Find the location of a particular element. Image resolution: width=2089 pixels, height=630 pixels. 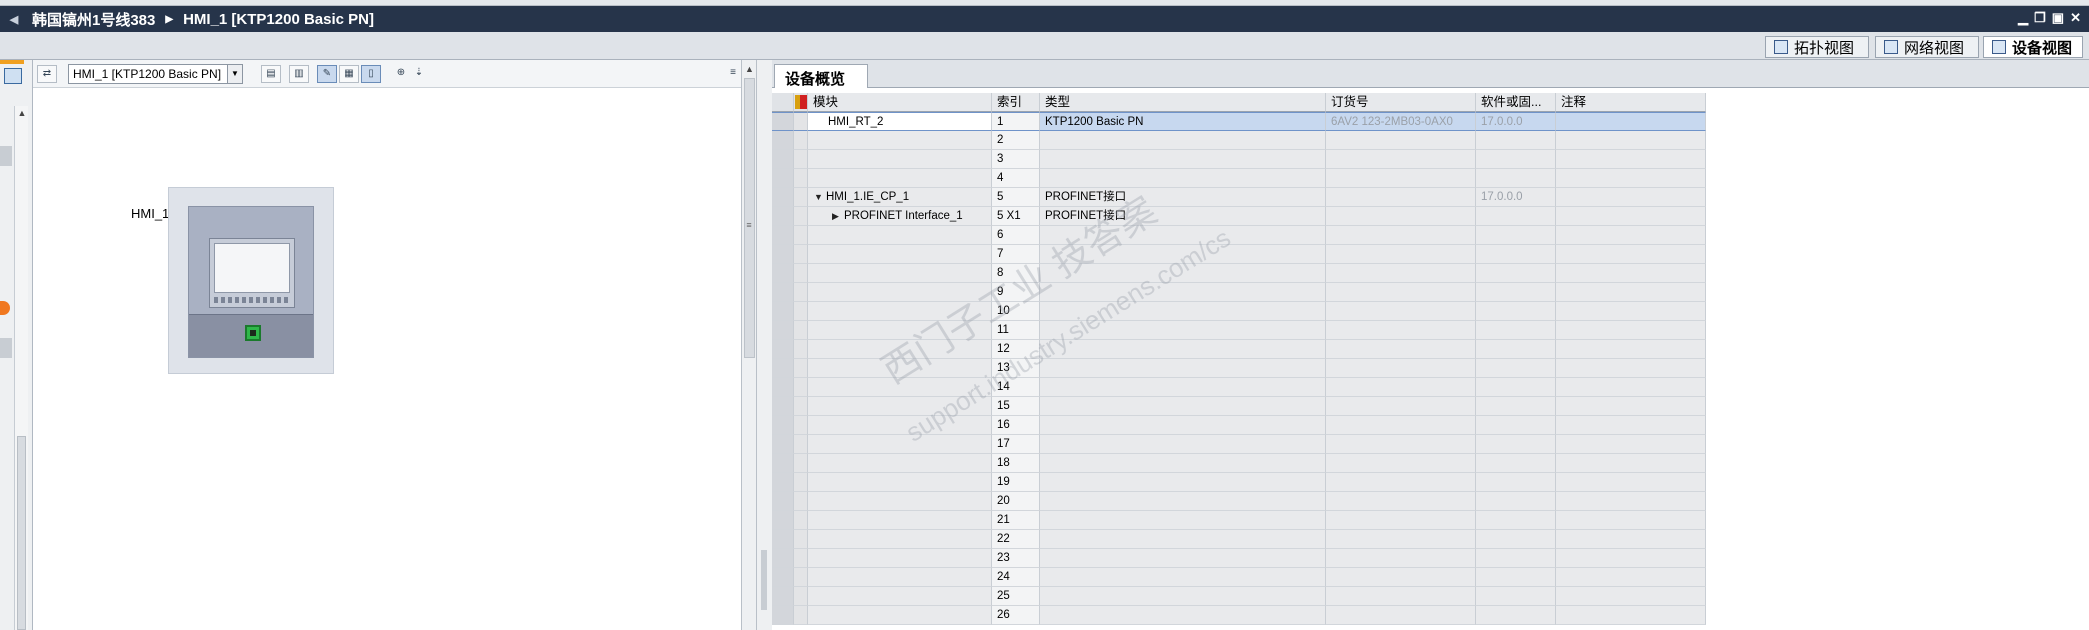

breadcrumb-project: 韩国镐州1号线383 is located at coordinates (93, 19).